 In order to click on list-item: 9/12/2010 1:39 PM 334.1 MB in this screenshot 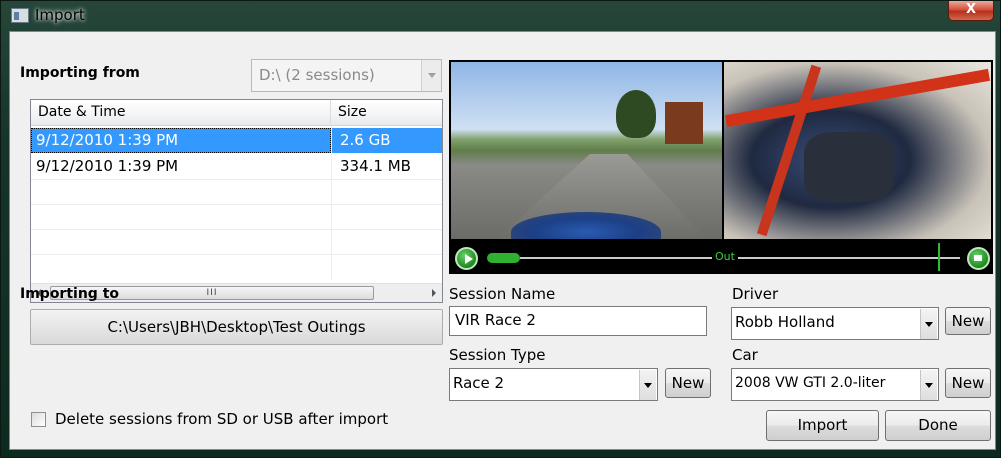, I will do `click(236, 166)`.